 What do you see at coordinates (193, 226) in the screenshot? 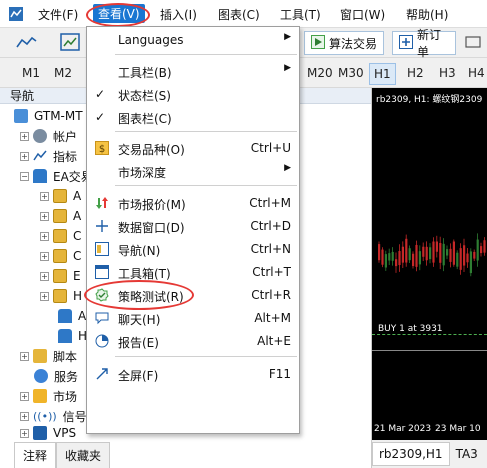
I see `menu-item-data-window: 数据窗口(D) Ctrl+D` at bounding box center [193, 226].